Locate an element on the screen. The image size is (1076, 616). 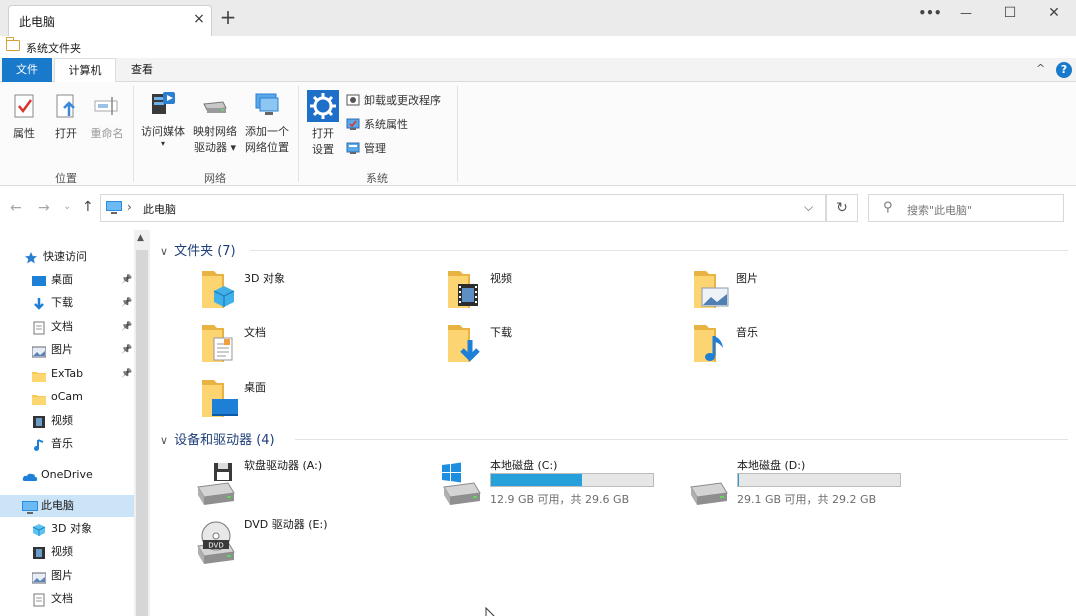
new-tab-button: + is located at coordinates (228, 17).